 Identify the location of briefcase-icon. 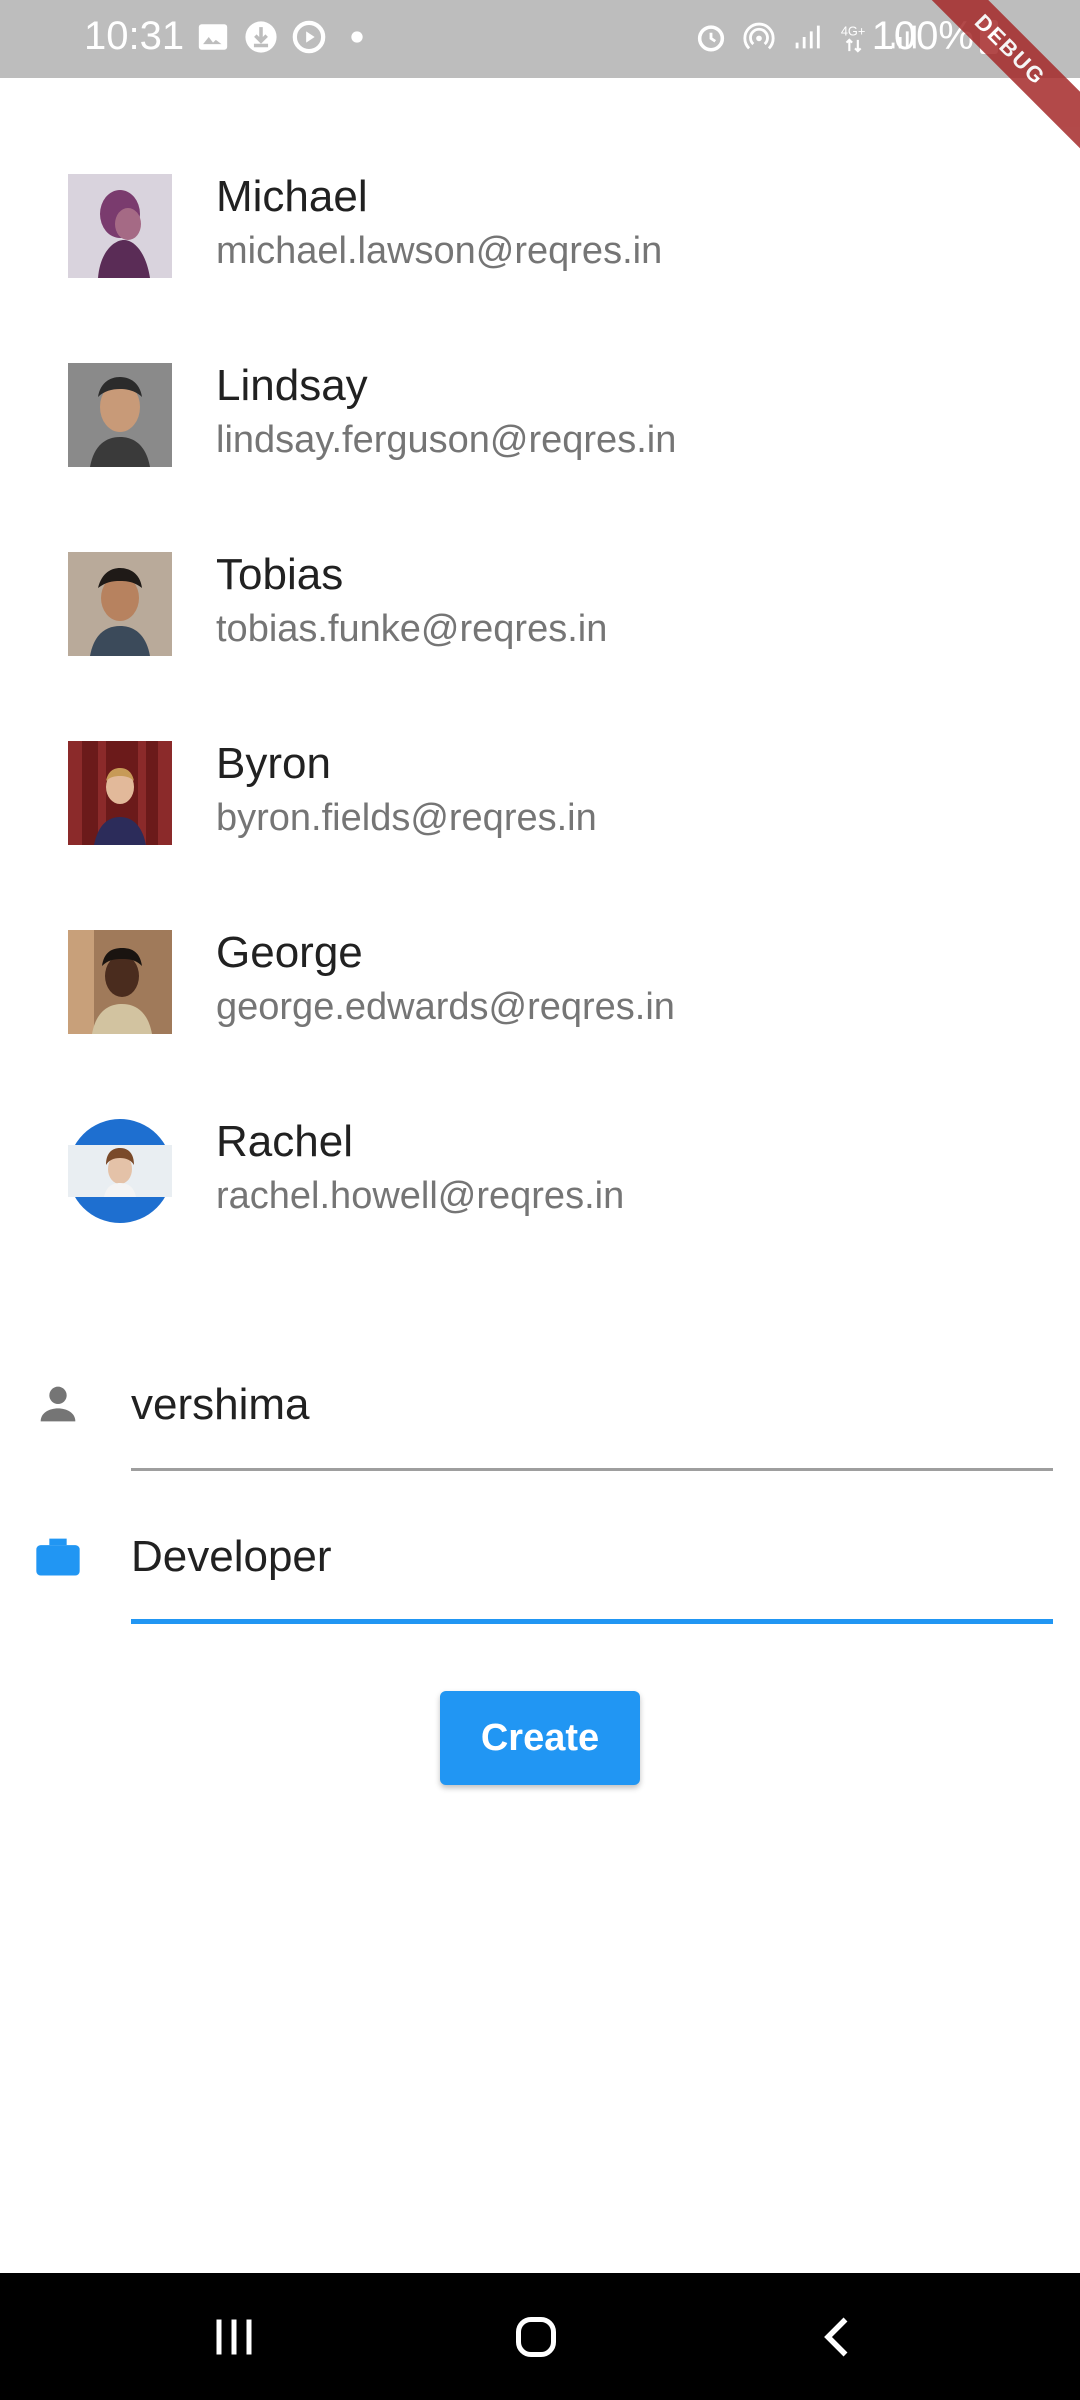
(58, 1557).